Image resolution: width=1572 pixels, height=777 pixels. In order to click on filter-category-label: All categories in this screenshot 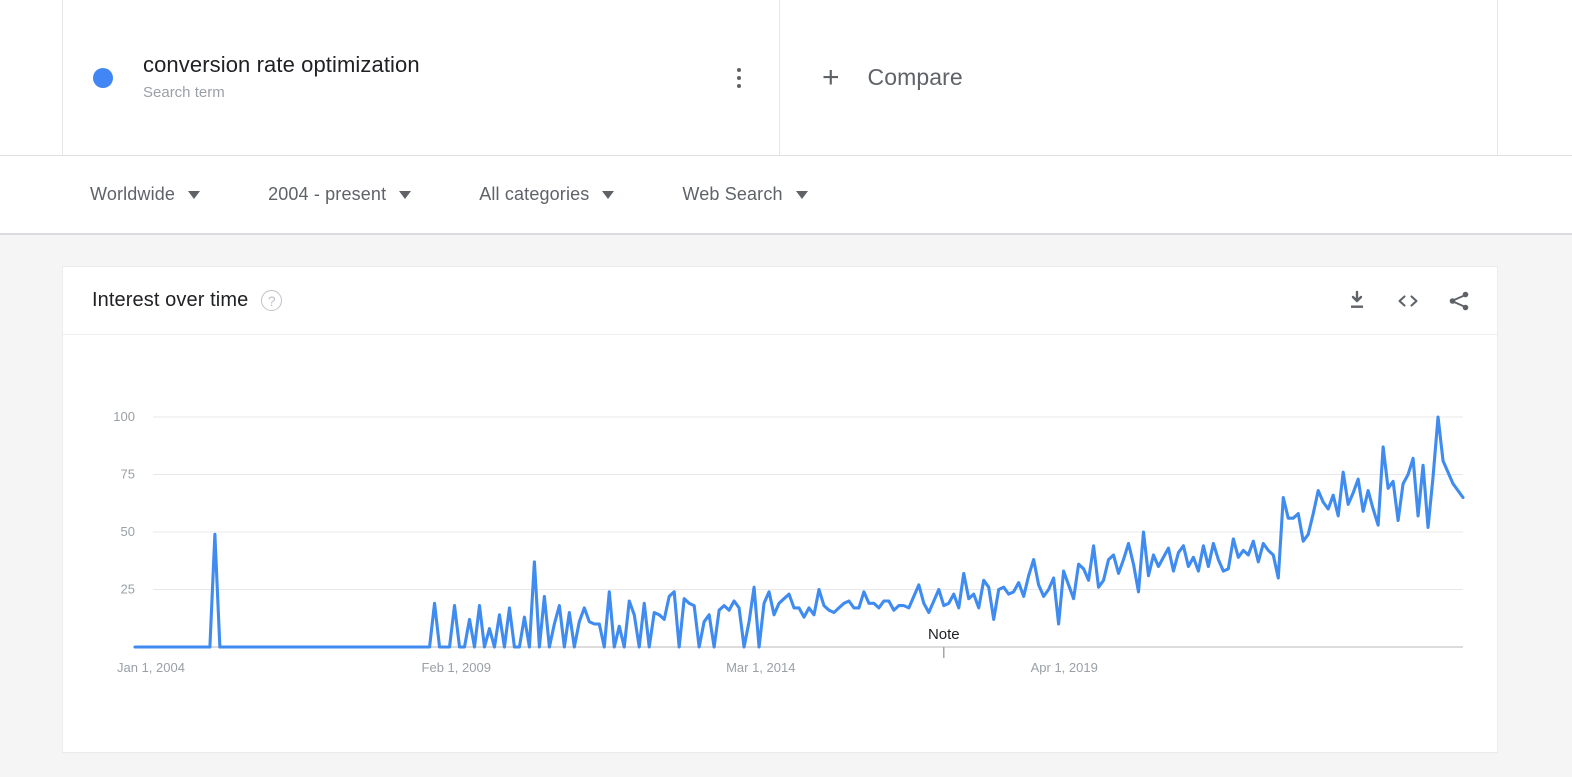, I will do `click(534, 194)`.